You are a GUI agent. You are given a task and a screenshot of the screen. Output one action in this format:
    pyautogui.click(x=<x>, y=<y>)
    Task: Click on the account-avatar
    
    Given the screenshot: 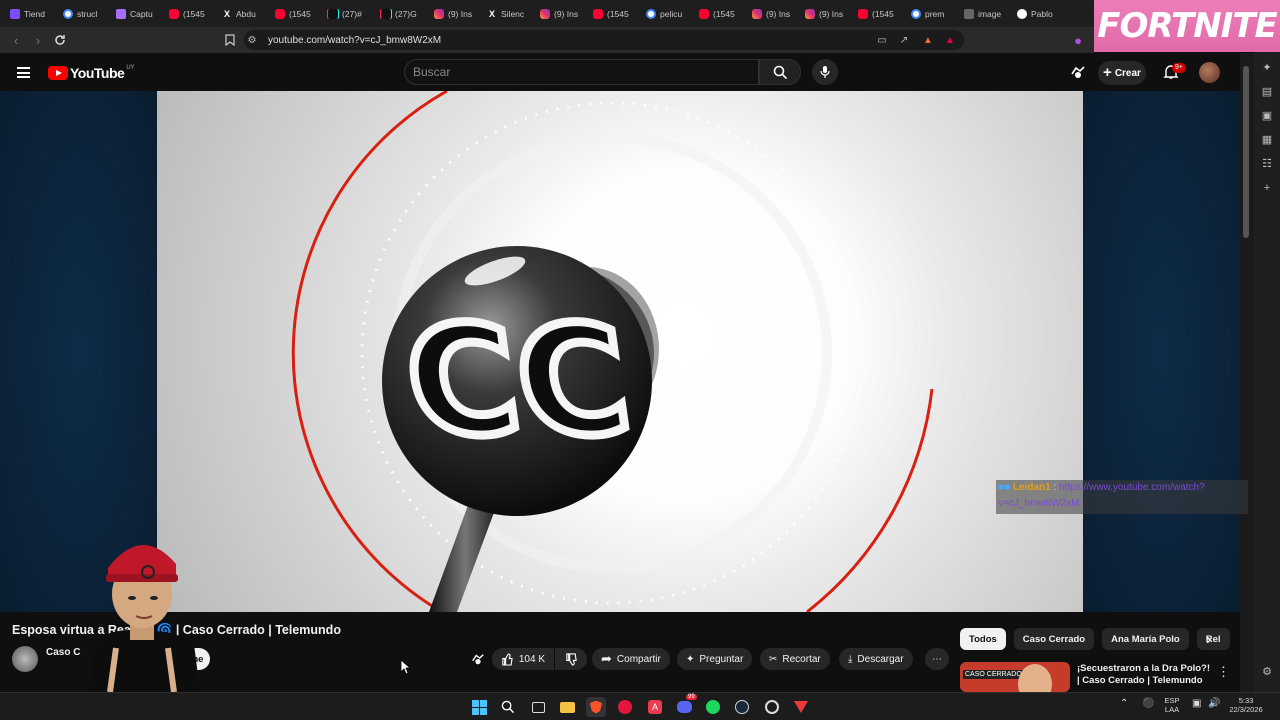 What is the action you would take?
    pyautogui.click(x=1209, y=72)
    